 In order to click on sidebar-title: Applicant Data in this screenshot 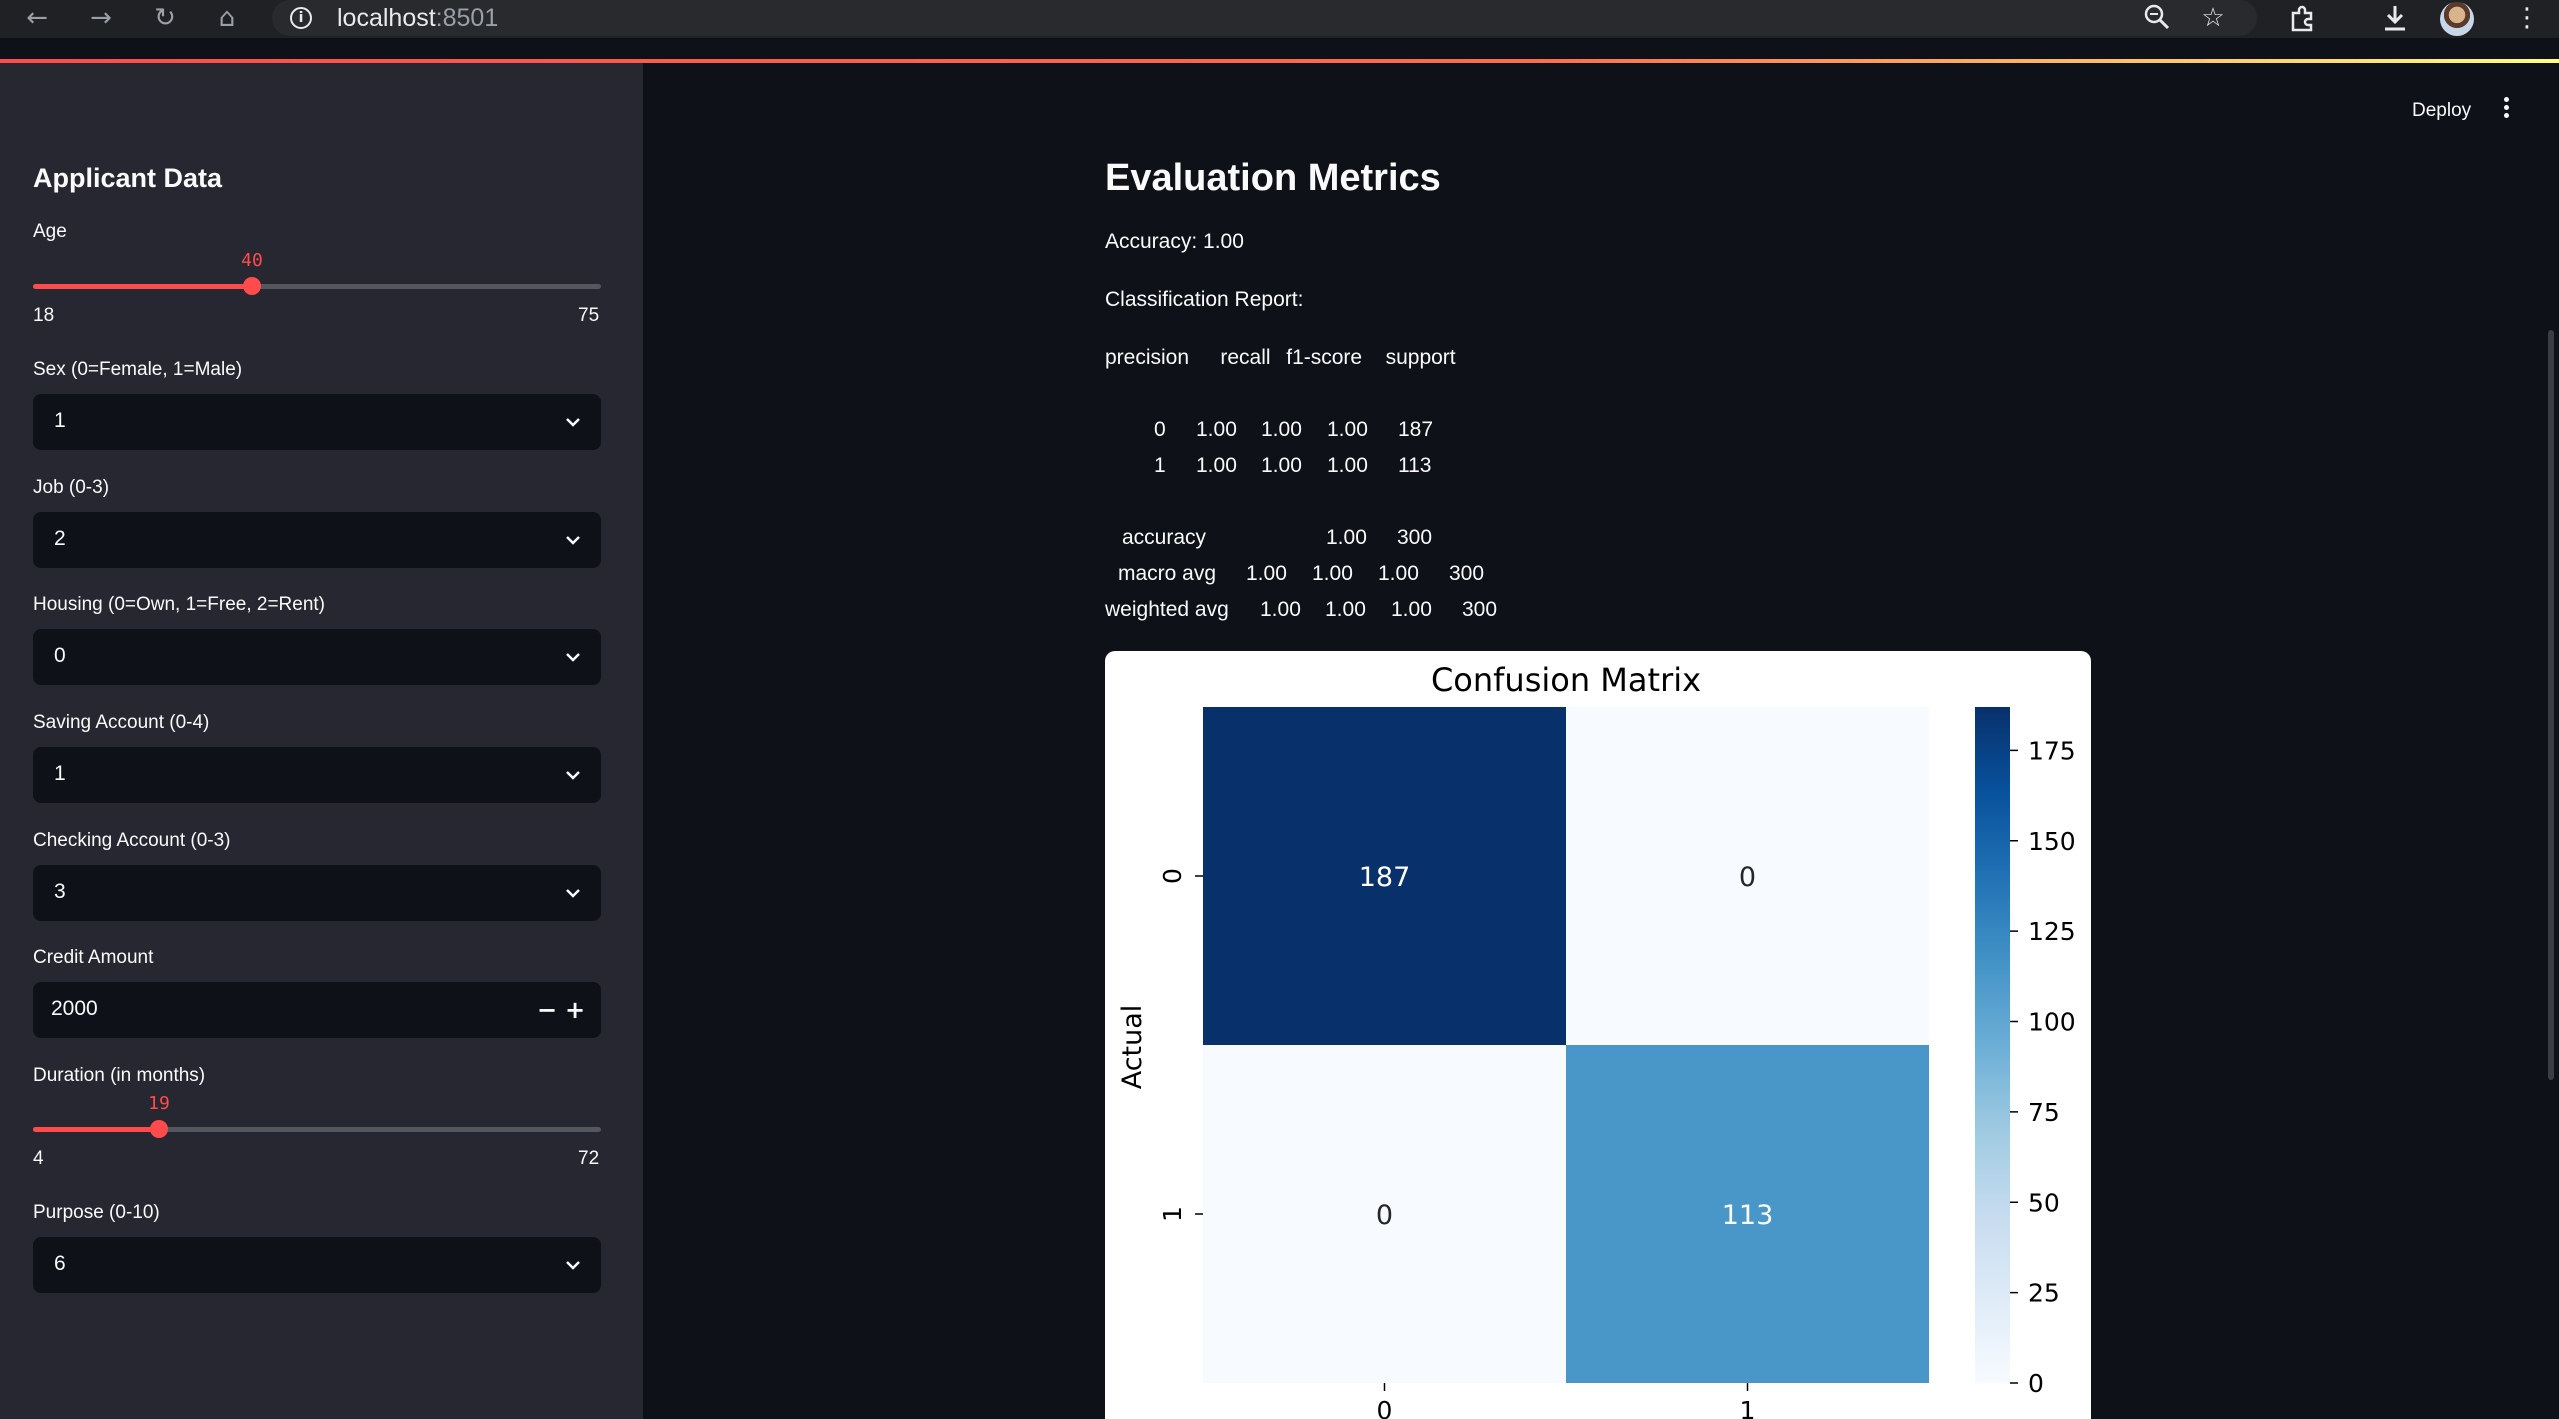, I will do `click(128, 178)`.